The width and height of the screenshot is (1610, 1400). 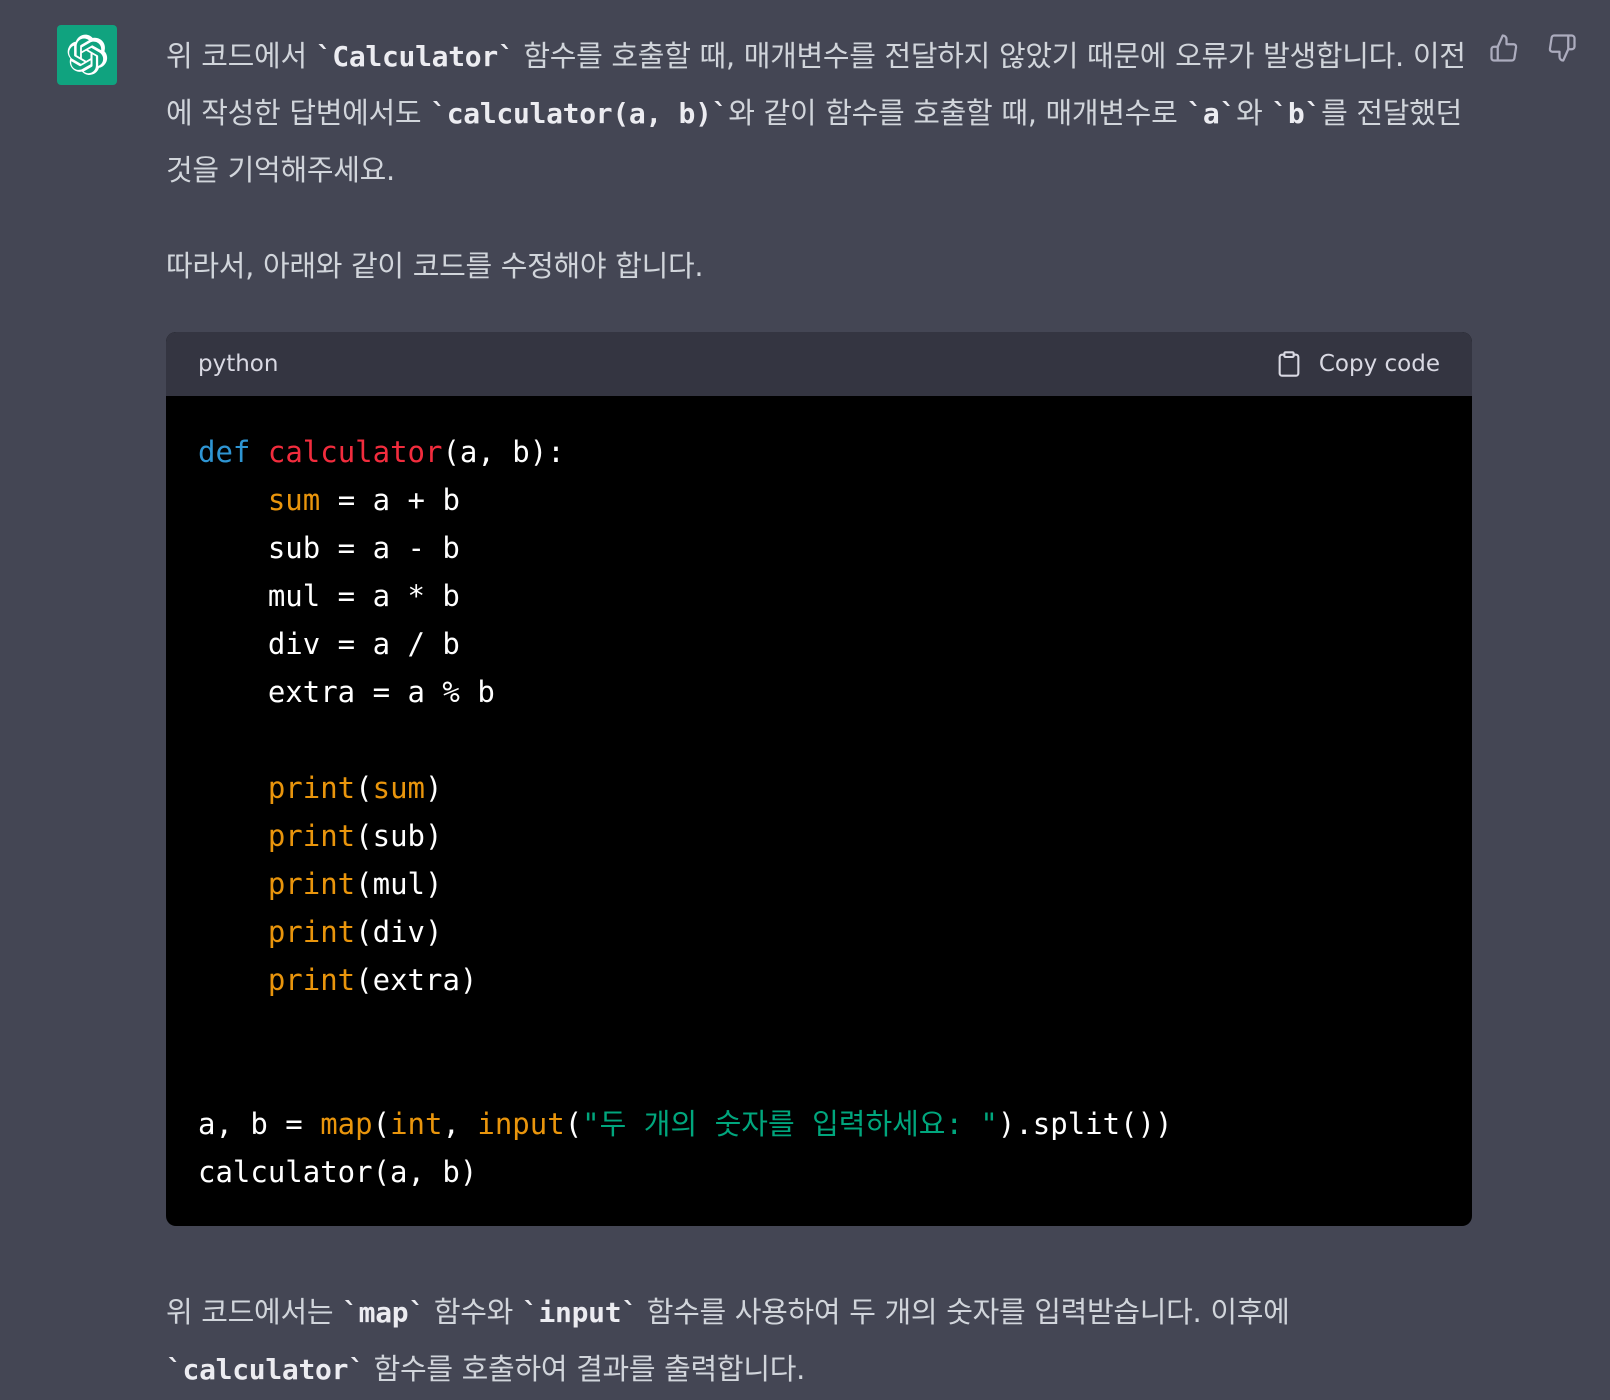 I want to click on code-line: extra = a % b, so click(x=346, y=692).